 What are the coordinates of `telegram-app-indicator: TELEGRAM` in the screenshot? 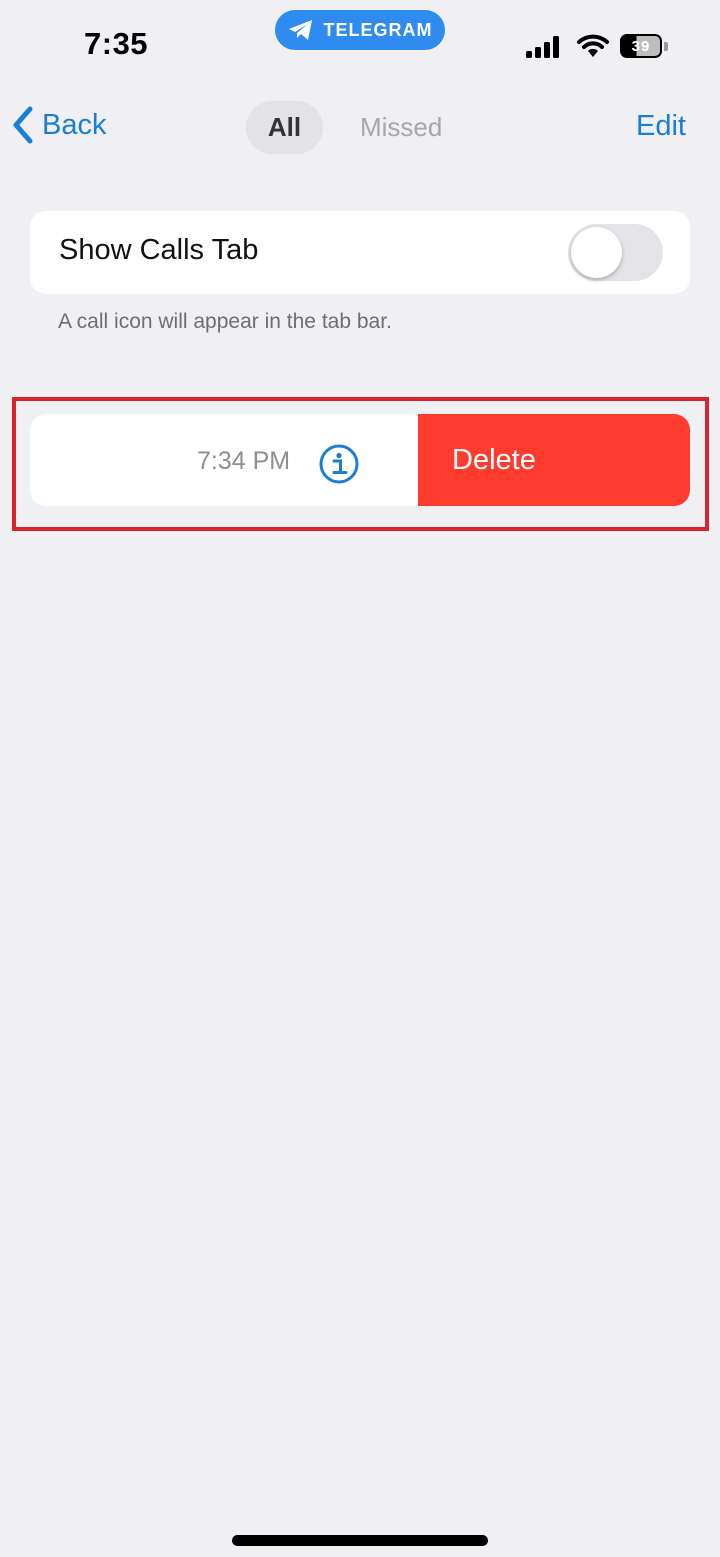 It's located at (360, 30).